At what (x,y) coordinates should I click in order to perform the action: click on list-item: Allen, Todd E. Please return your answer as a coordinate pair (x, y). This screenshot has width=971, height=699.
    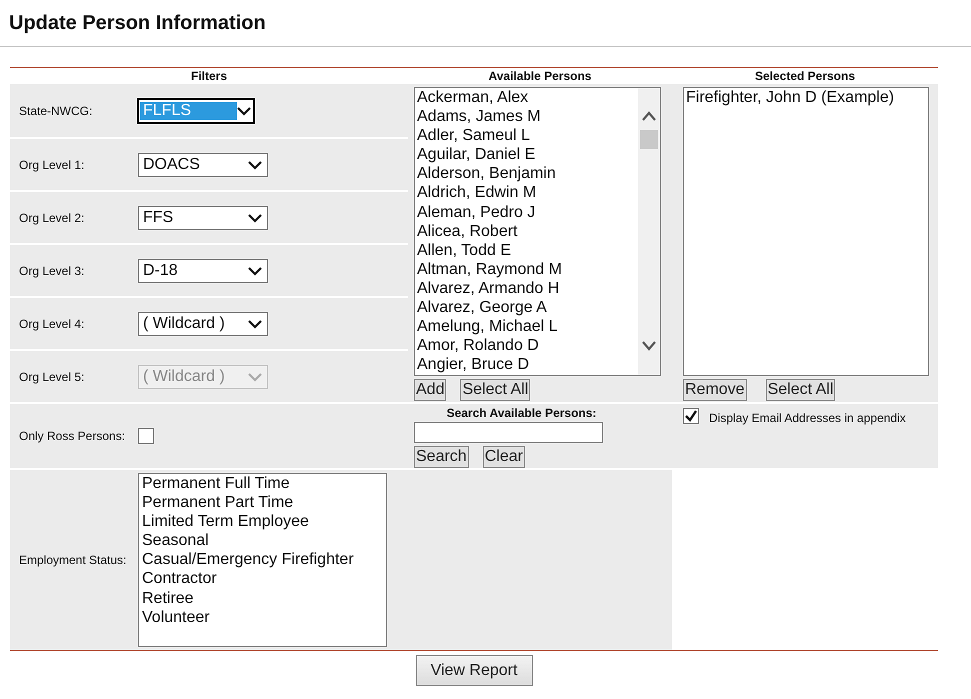
    Looking at the image, I should click on (526, 250).